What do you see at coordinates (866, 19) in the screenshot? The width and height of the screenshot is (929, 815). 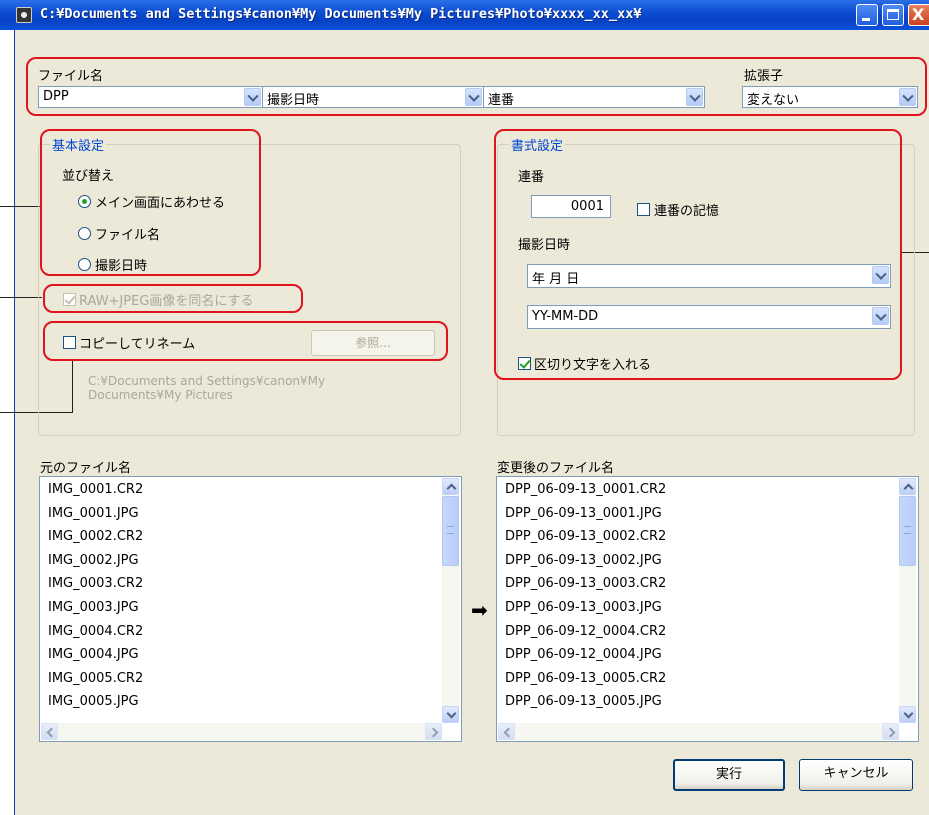 I see `minimize-icon` at bounding box center [866, 19].